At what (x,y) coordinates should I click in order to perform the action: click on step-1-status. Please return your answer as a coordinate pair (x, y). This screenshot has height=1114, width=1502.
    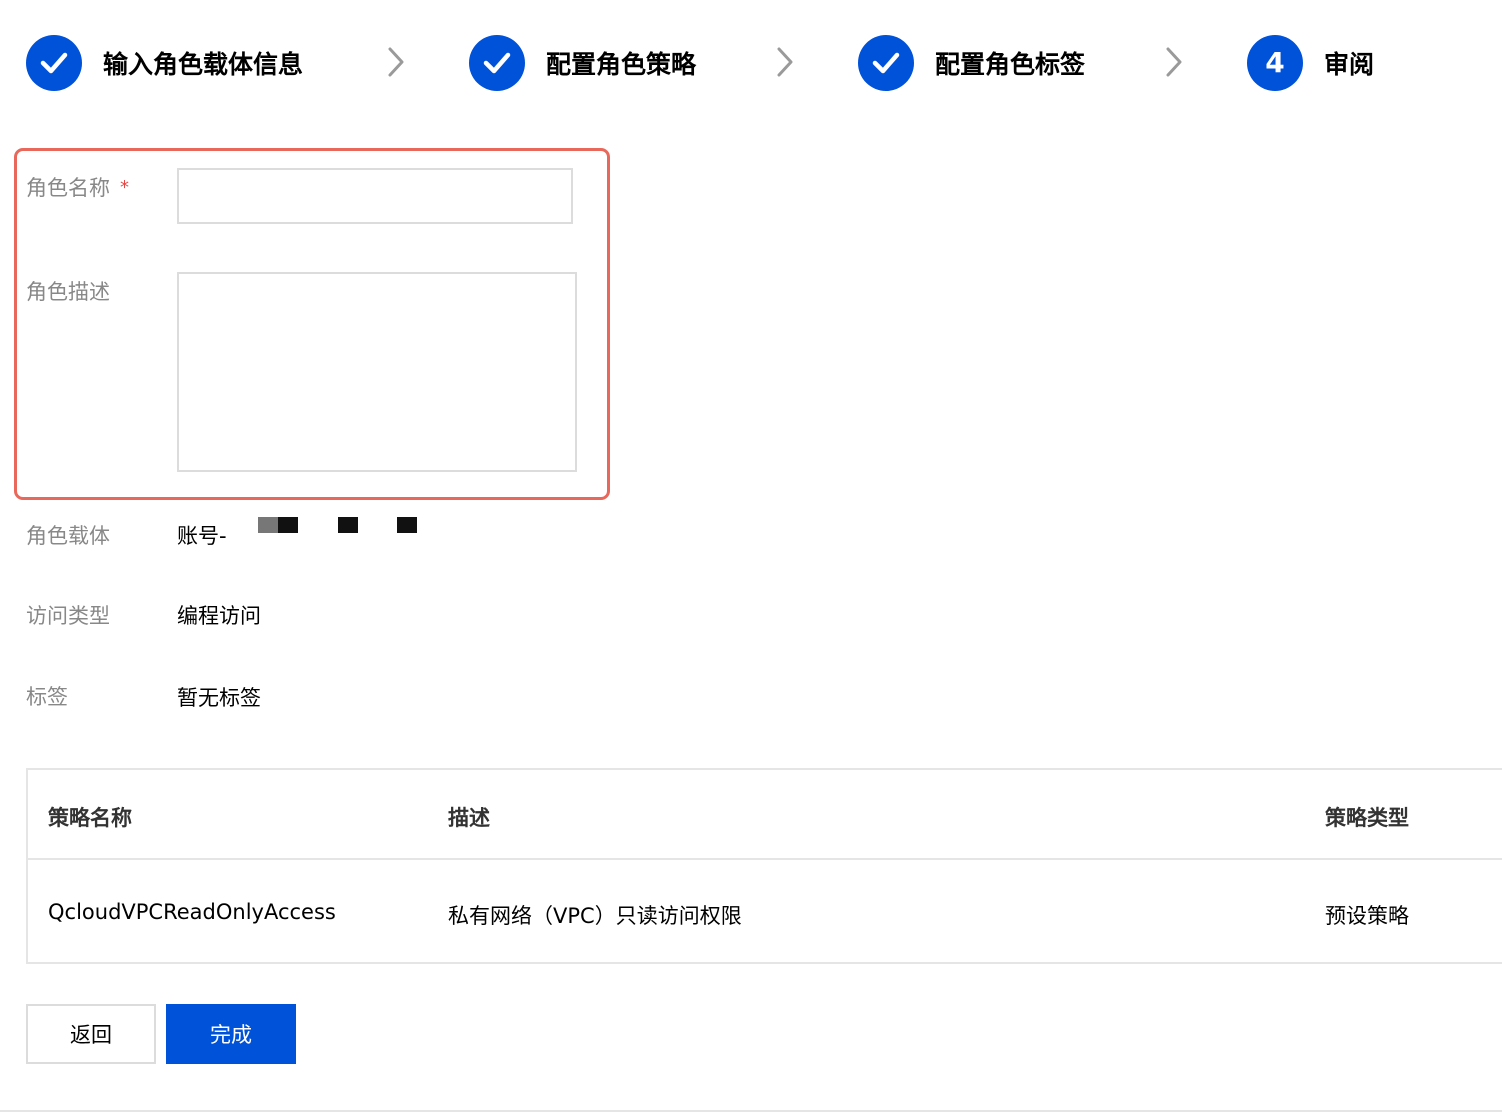
    Looking at the image, I should click on (54, 63).